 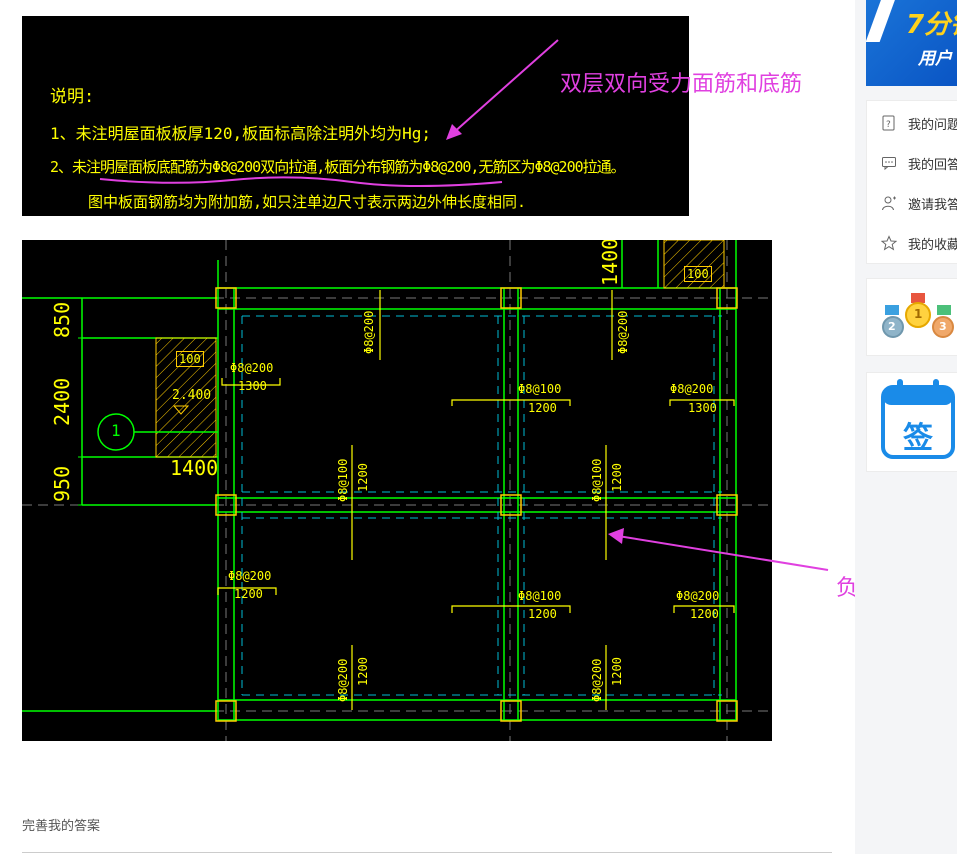 I want to click on menu-label: 我的回答, so click(x=932, y=165).